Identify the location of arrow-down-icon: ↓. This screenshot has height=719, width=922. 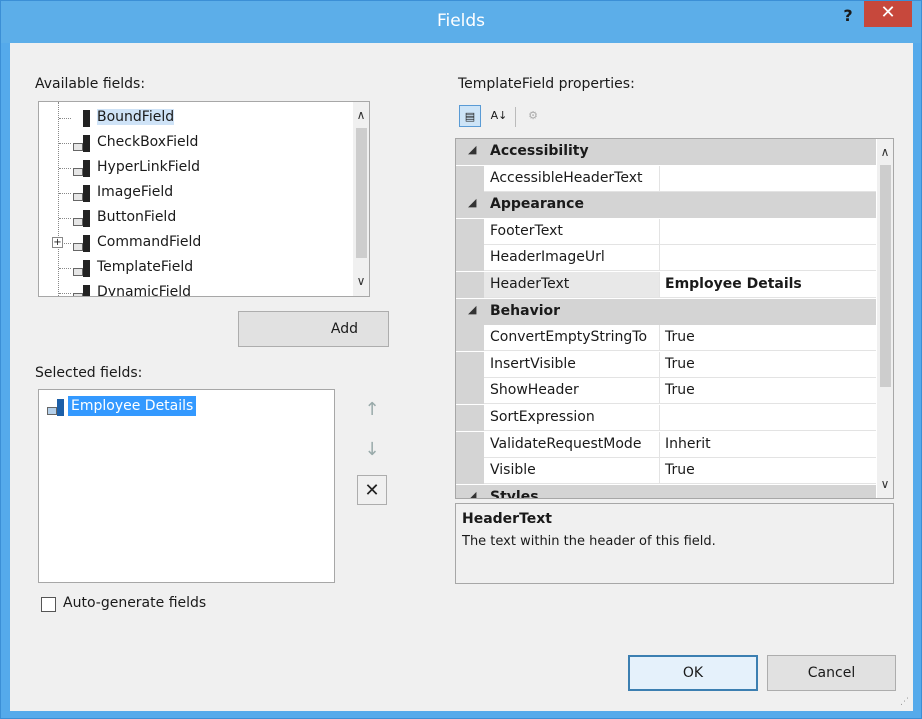
(372, 449).